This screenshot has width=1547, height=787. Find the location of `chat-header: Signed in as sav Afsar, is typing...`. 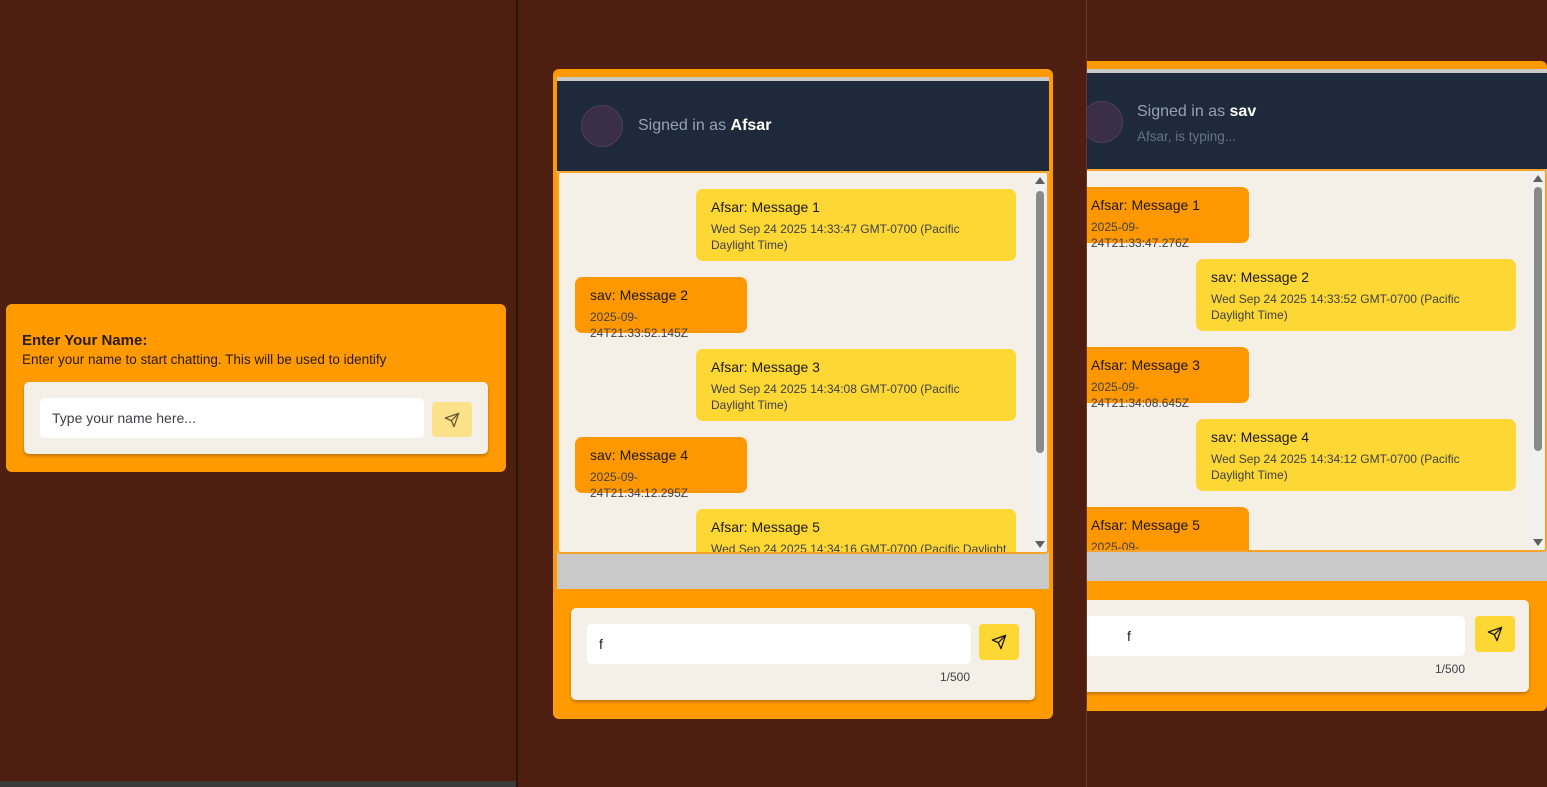

chat-header: Signed in as sav Afsar, is typing... is located at coordinates (1317, 121).